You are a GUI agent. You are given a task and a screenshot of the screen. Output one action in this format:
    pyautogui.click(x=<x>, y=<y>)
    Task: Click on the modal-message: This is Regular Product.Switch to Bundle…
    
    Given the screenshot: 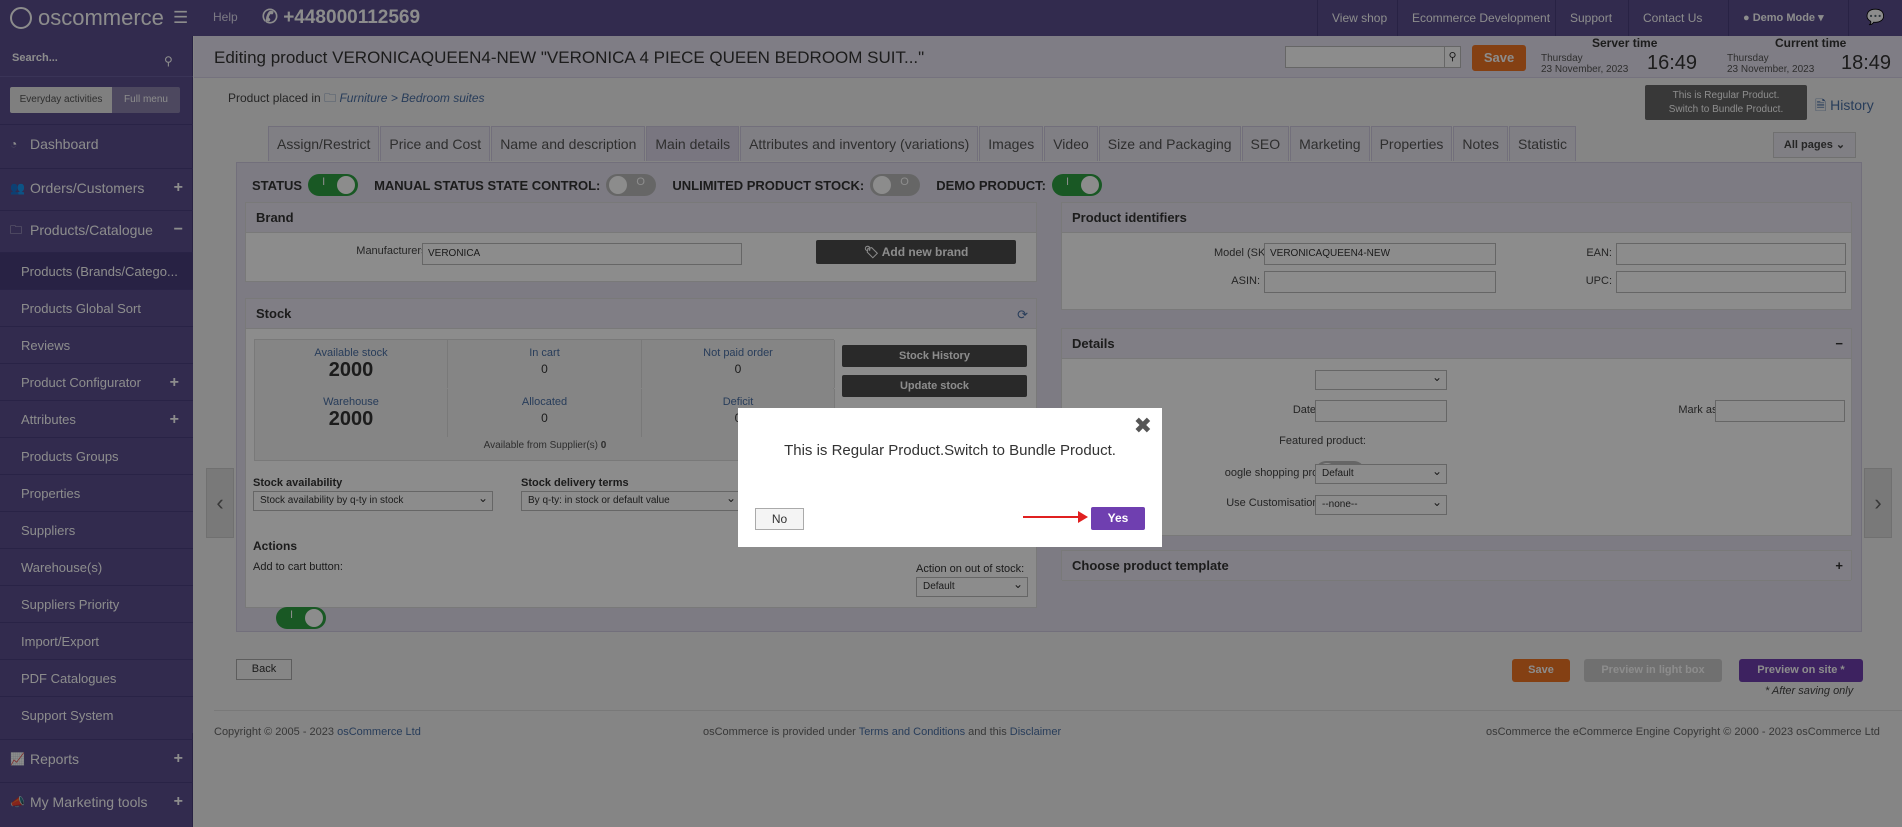 What is the action you would take?
    pyautogui.click(x=950, y=450)
    